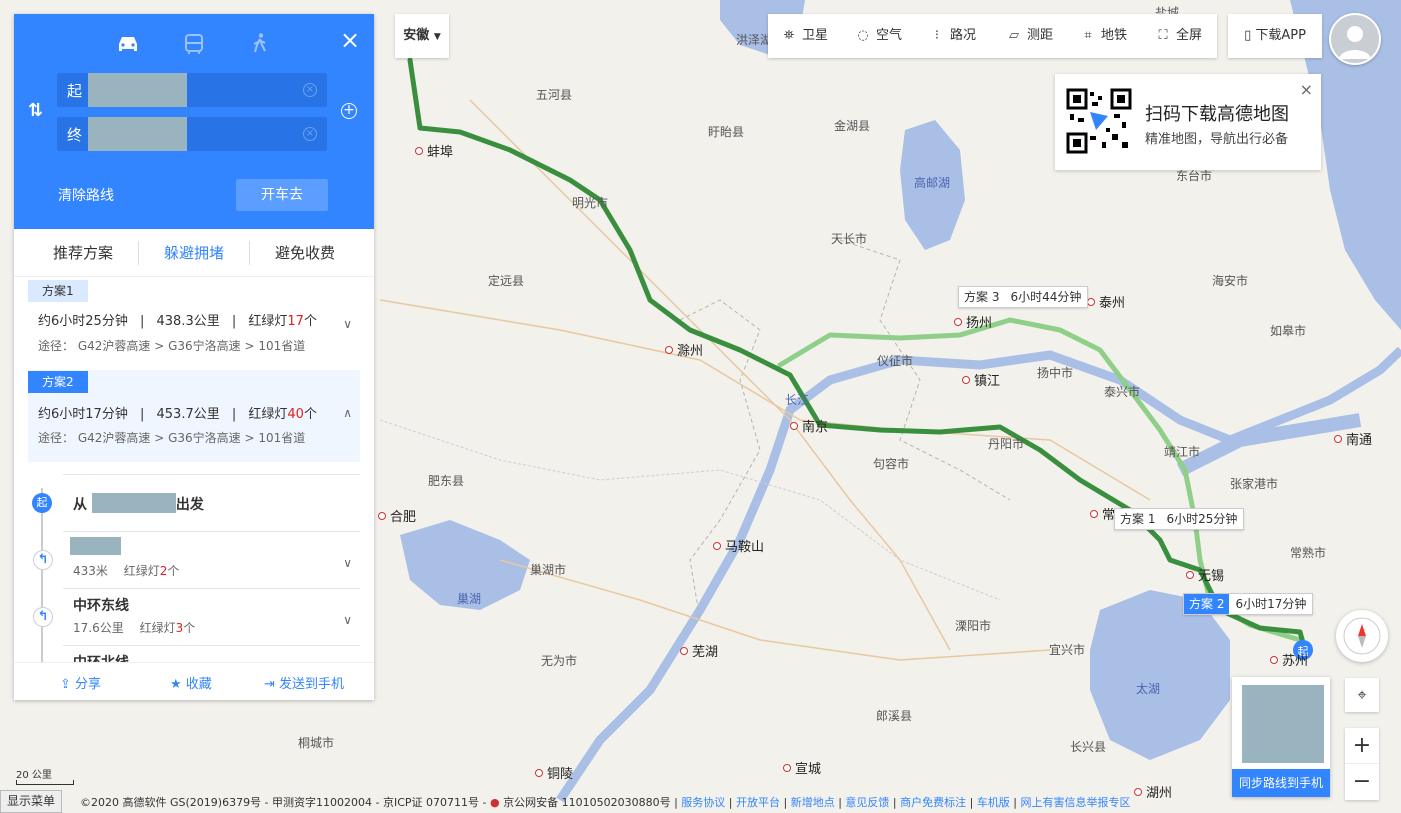 The width and height of the screenshot is (1401, 813). Describe the element at coordinates (194, 617) in the screenshot. I see `step-item: ↰ 中环东线 17.6公里 红绿灯3个 ∨` at that location.